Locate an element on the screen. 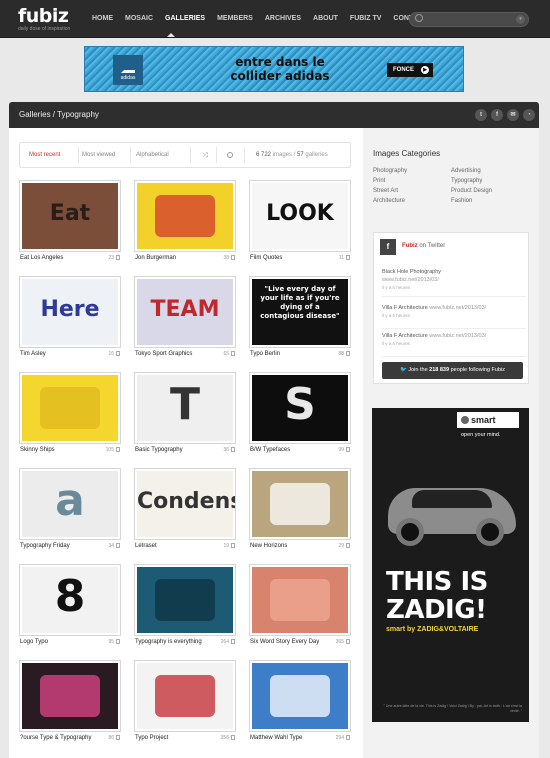 The width and height of the screenshot is (550, 758). banner-cta-button: FONCE ▶ is located at coordinates (410, 70).